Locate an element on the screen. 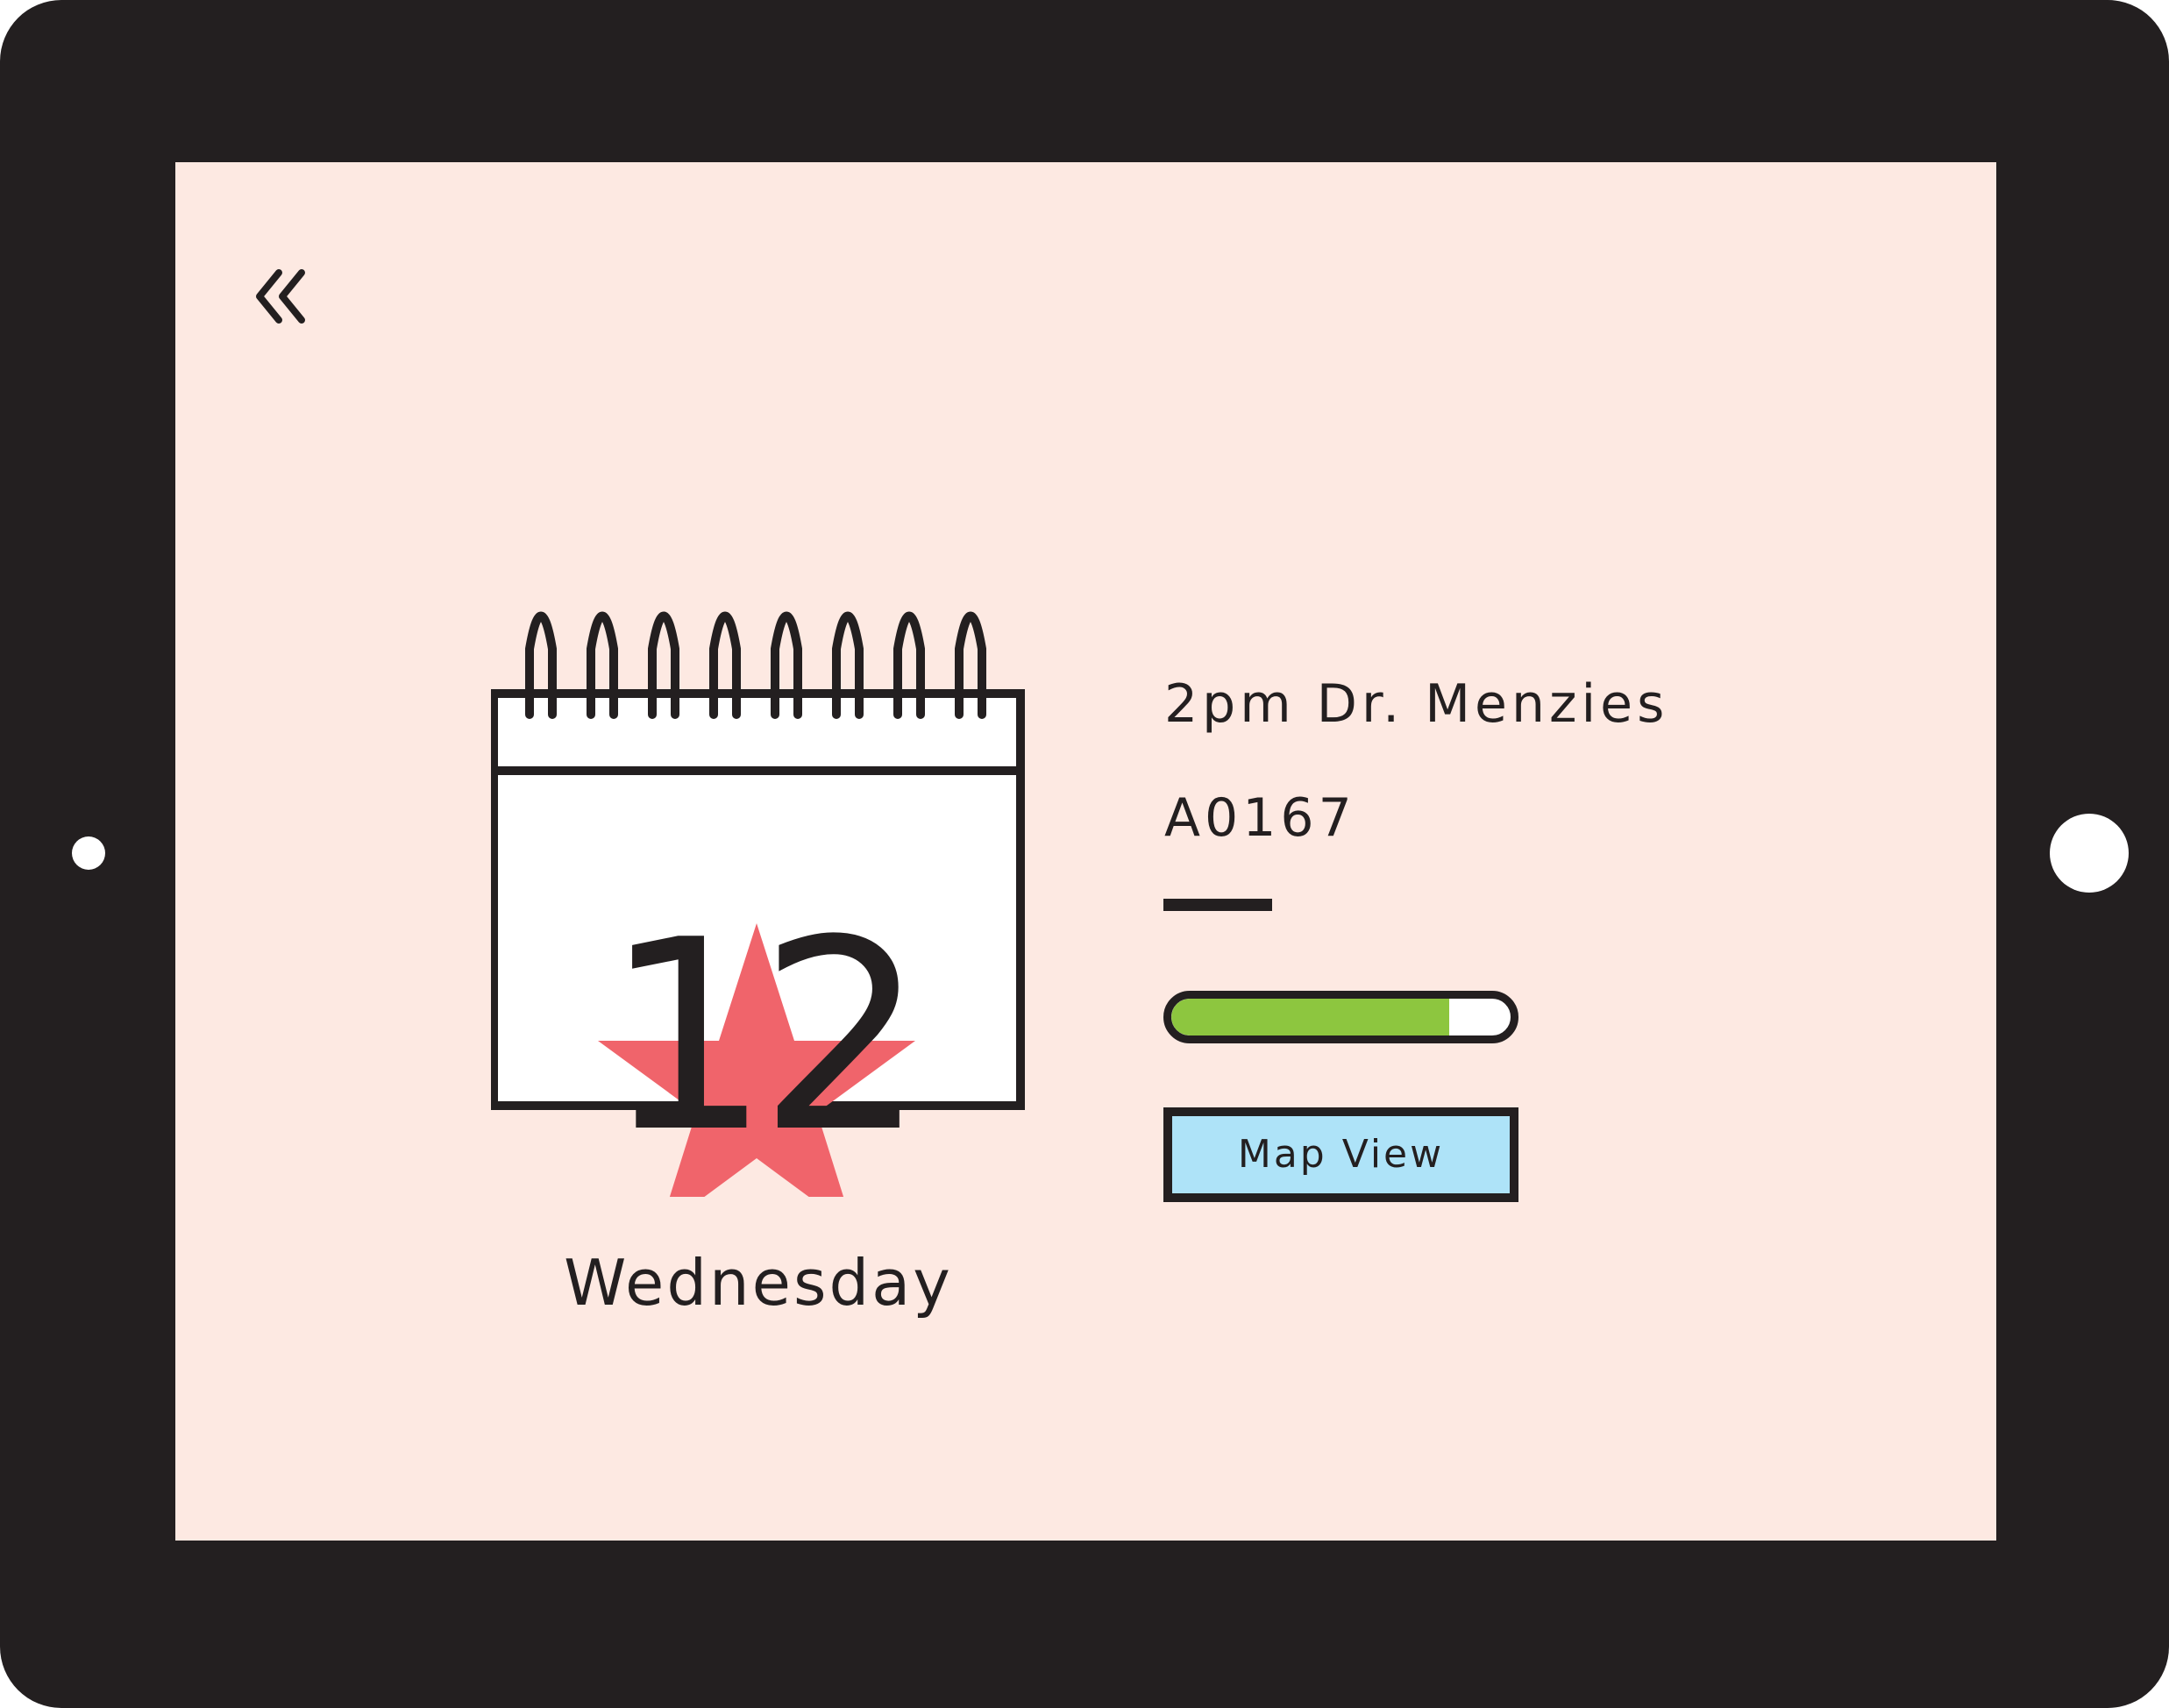 Image resolution: width=2169 pixels, height=1708 pixels. calendar-day-number: 12 is located at coordinates (764, 1037).